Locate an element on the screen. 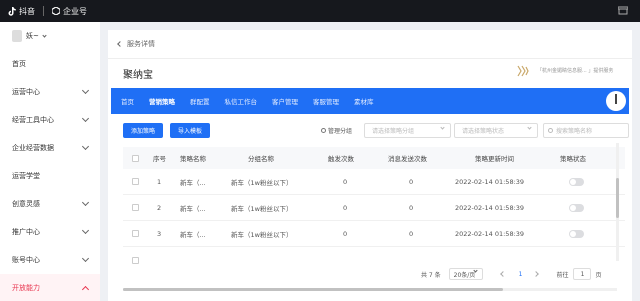  table-header: 序号 策略名称 分组名称 触发次数 消息发送次数 策略更新时间 策略状态 is located at coordinates (374, 158).